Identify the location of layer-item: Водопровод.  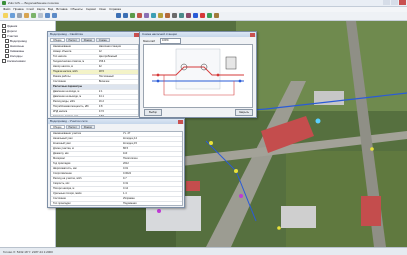
(16, 41).